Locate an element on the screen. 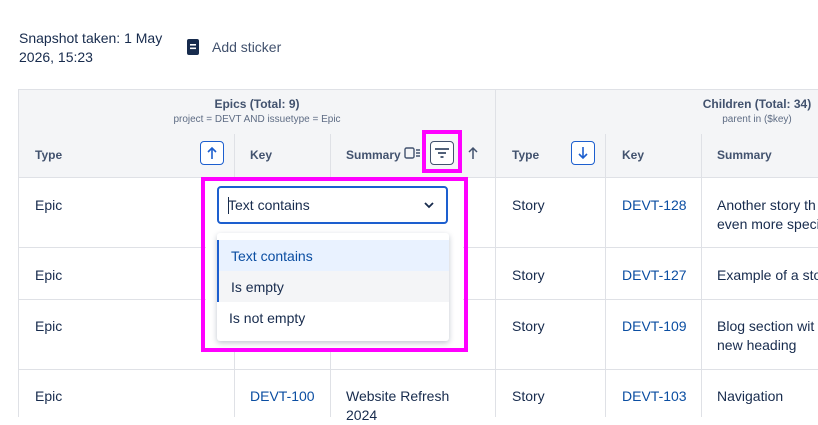 The width and height of the screenshot is (818, 425). sort-descending-button is located at coordinates (583, 153).